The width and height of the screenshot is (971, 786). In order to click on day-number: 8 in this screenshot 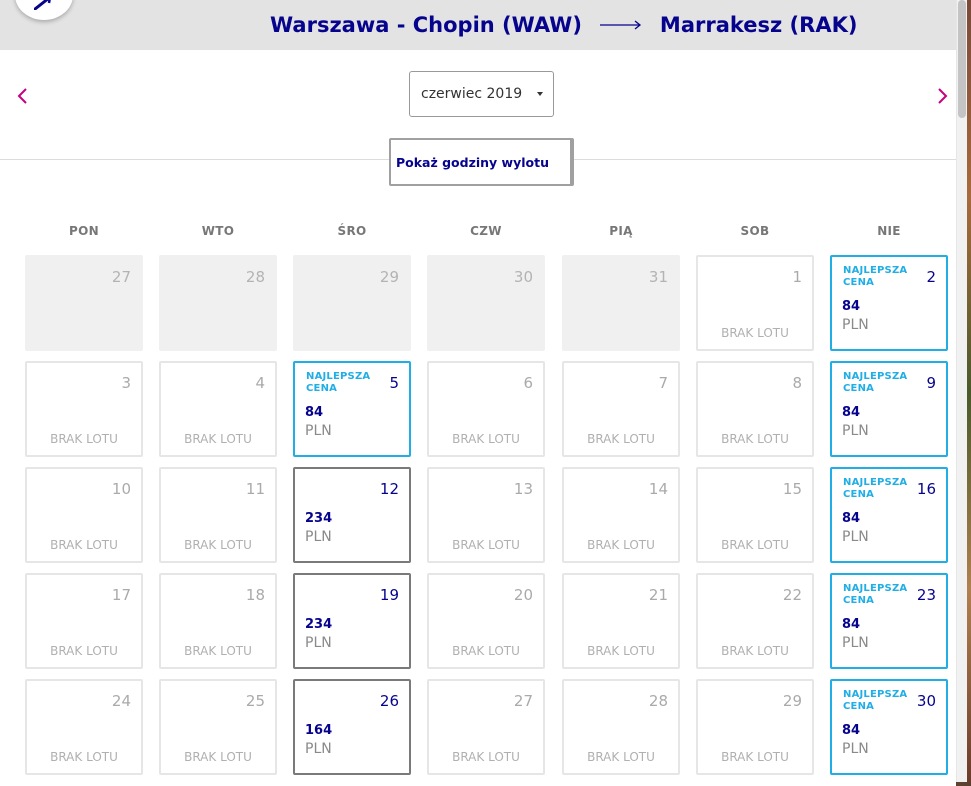, I will do `click(797, 383)`.